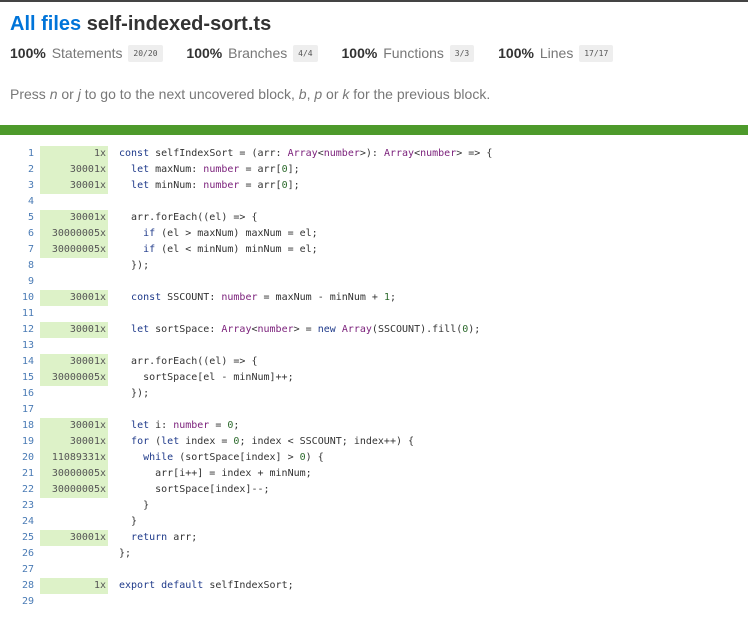 The width and height of the screenshot is (748, 643). Describe the element at coordinates (374, 186) in the screenshot. I see `code-line: 3 30001x let minNum: number = arr[0];` at that location.